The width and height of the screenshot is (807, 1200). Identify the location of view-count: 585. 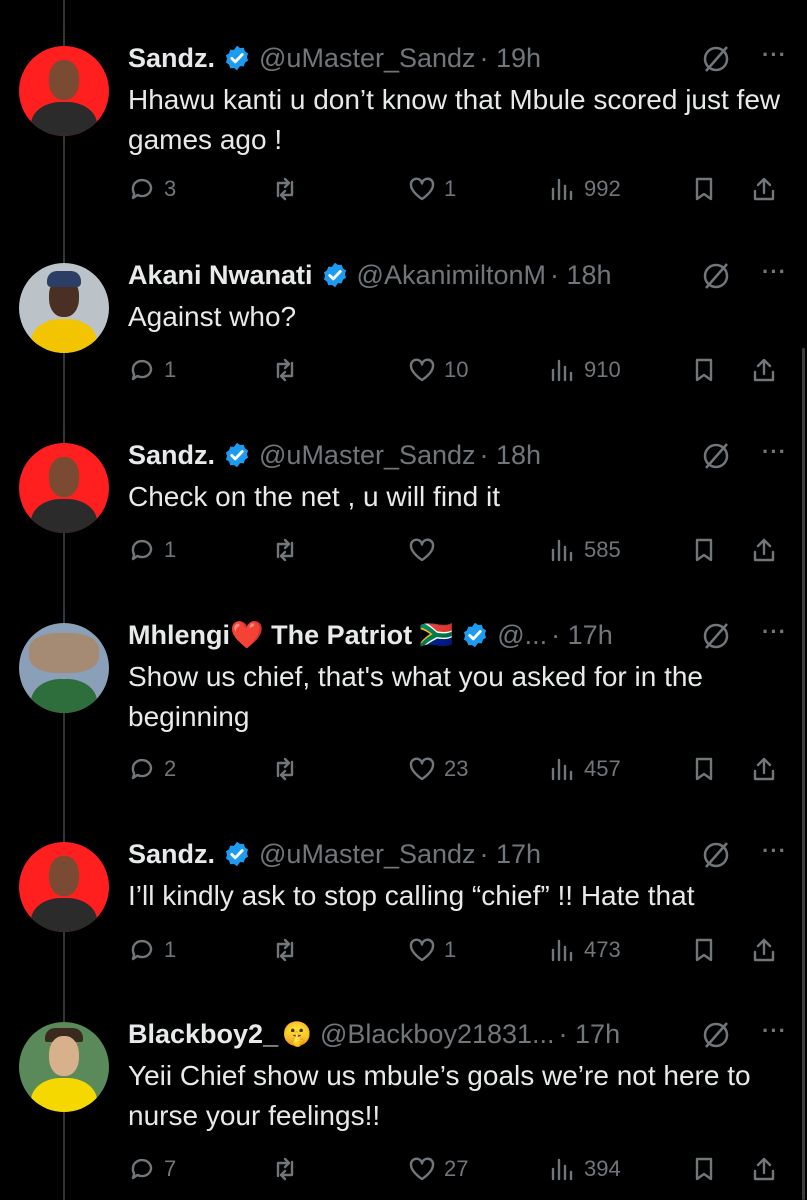
(602, 549).